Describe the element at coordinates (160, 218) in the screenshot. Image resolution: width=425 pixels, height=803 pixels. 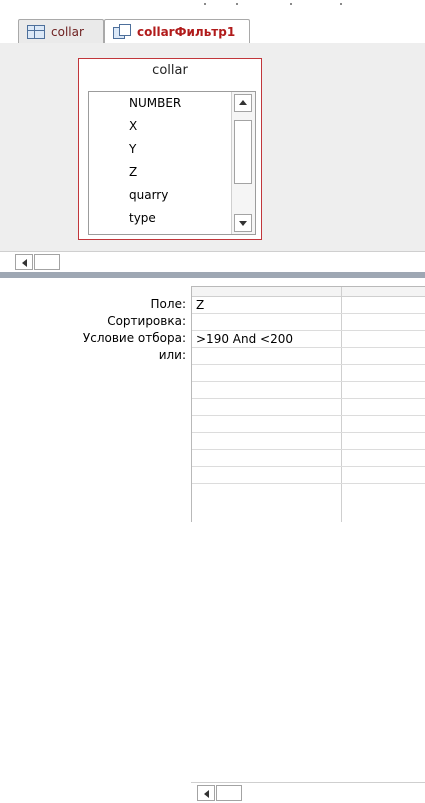
I see `field-item: type` at that location.